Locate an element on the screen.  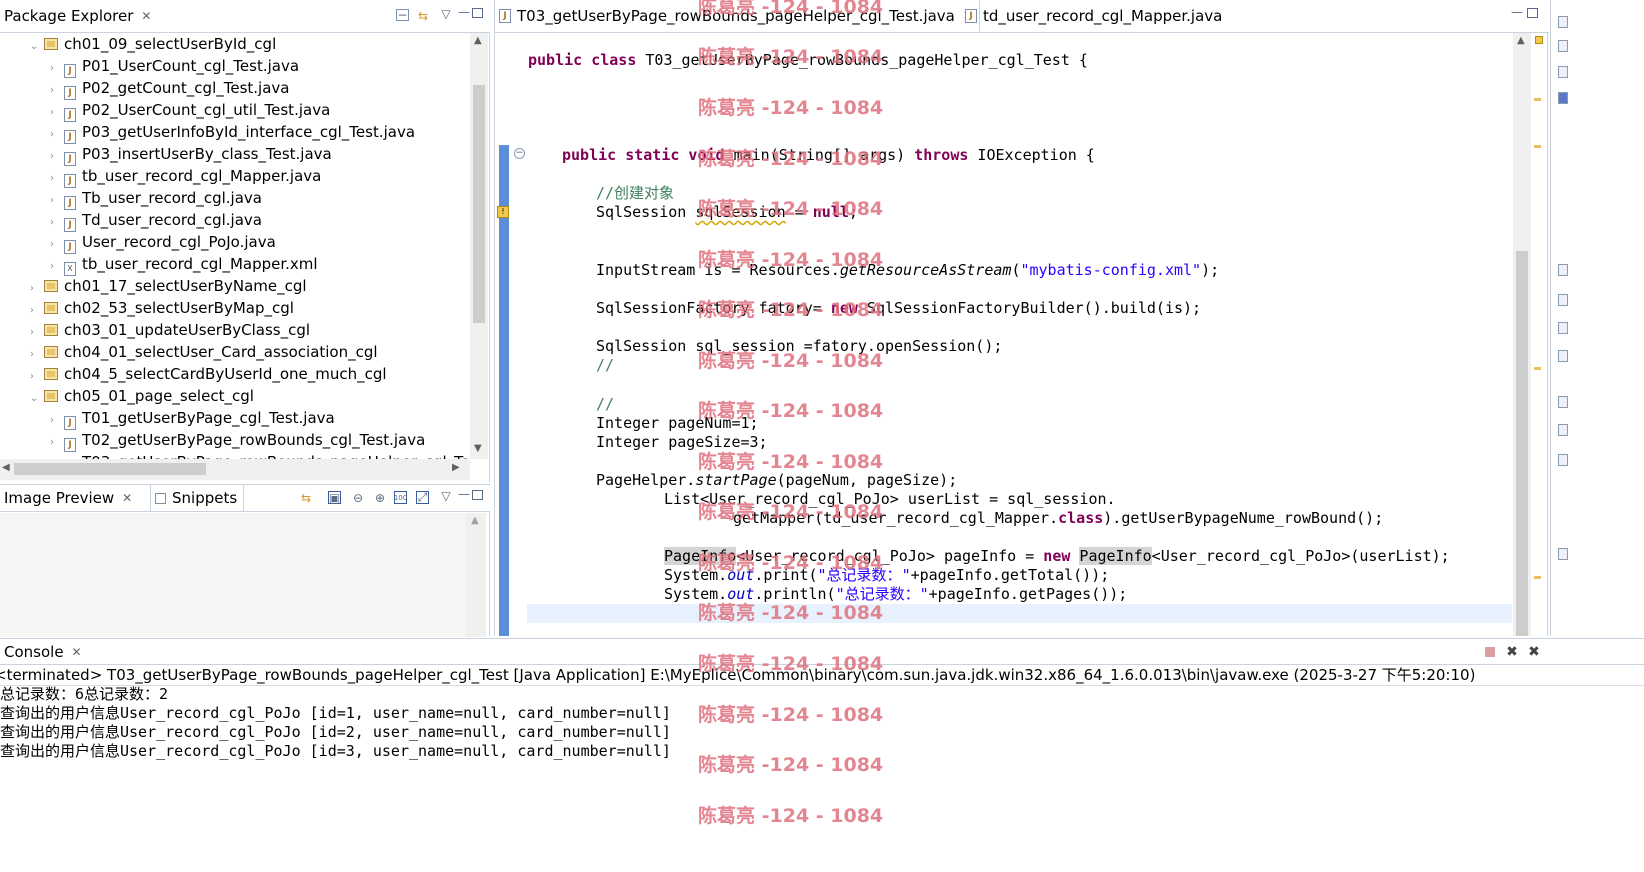
scroll-down-icon: ▼ is located at coordinates (478, 448).